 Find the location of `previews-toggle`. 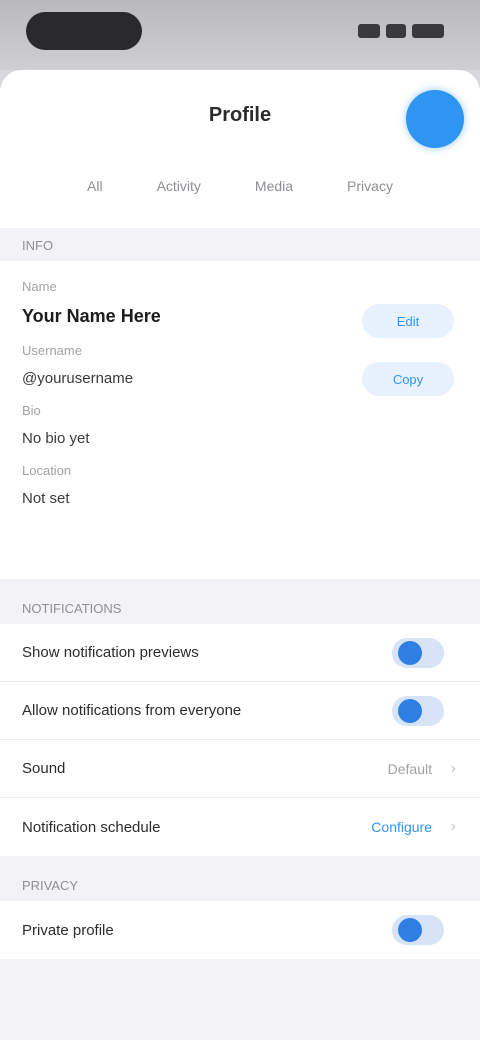

previews-toggle is located at coordinates (418, 653).